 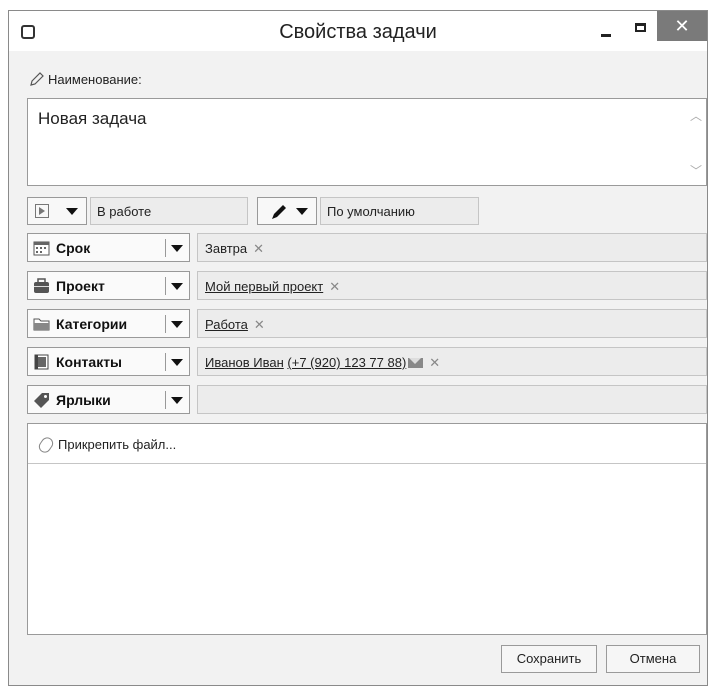 I want to click on calendar-icon, so click(x=41, y=248).